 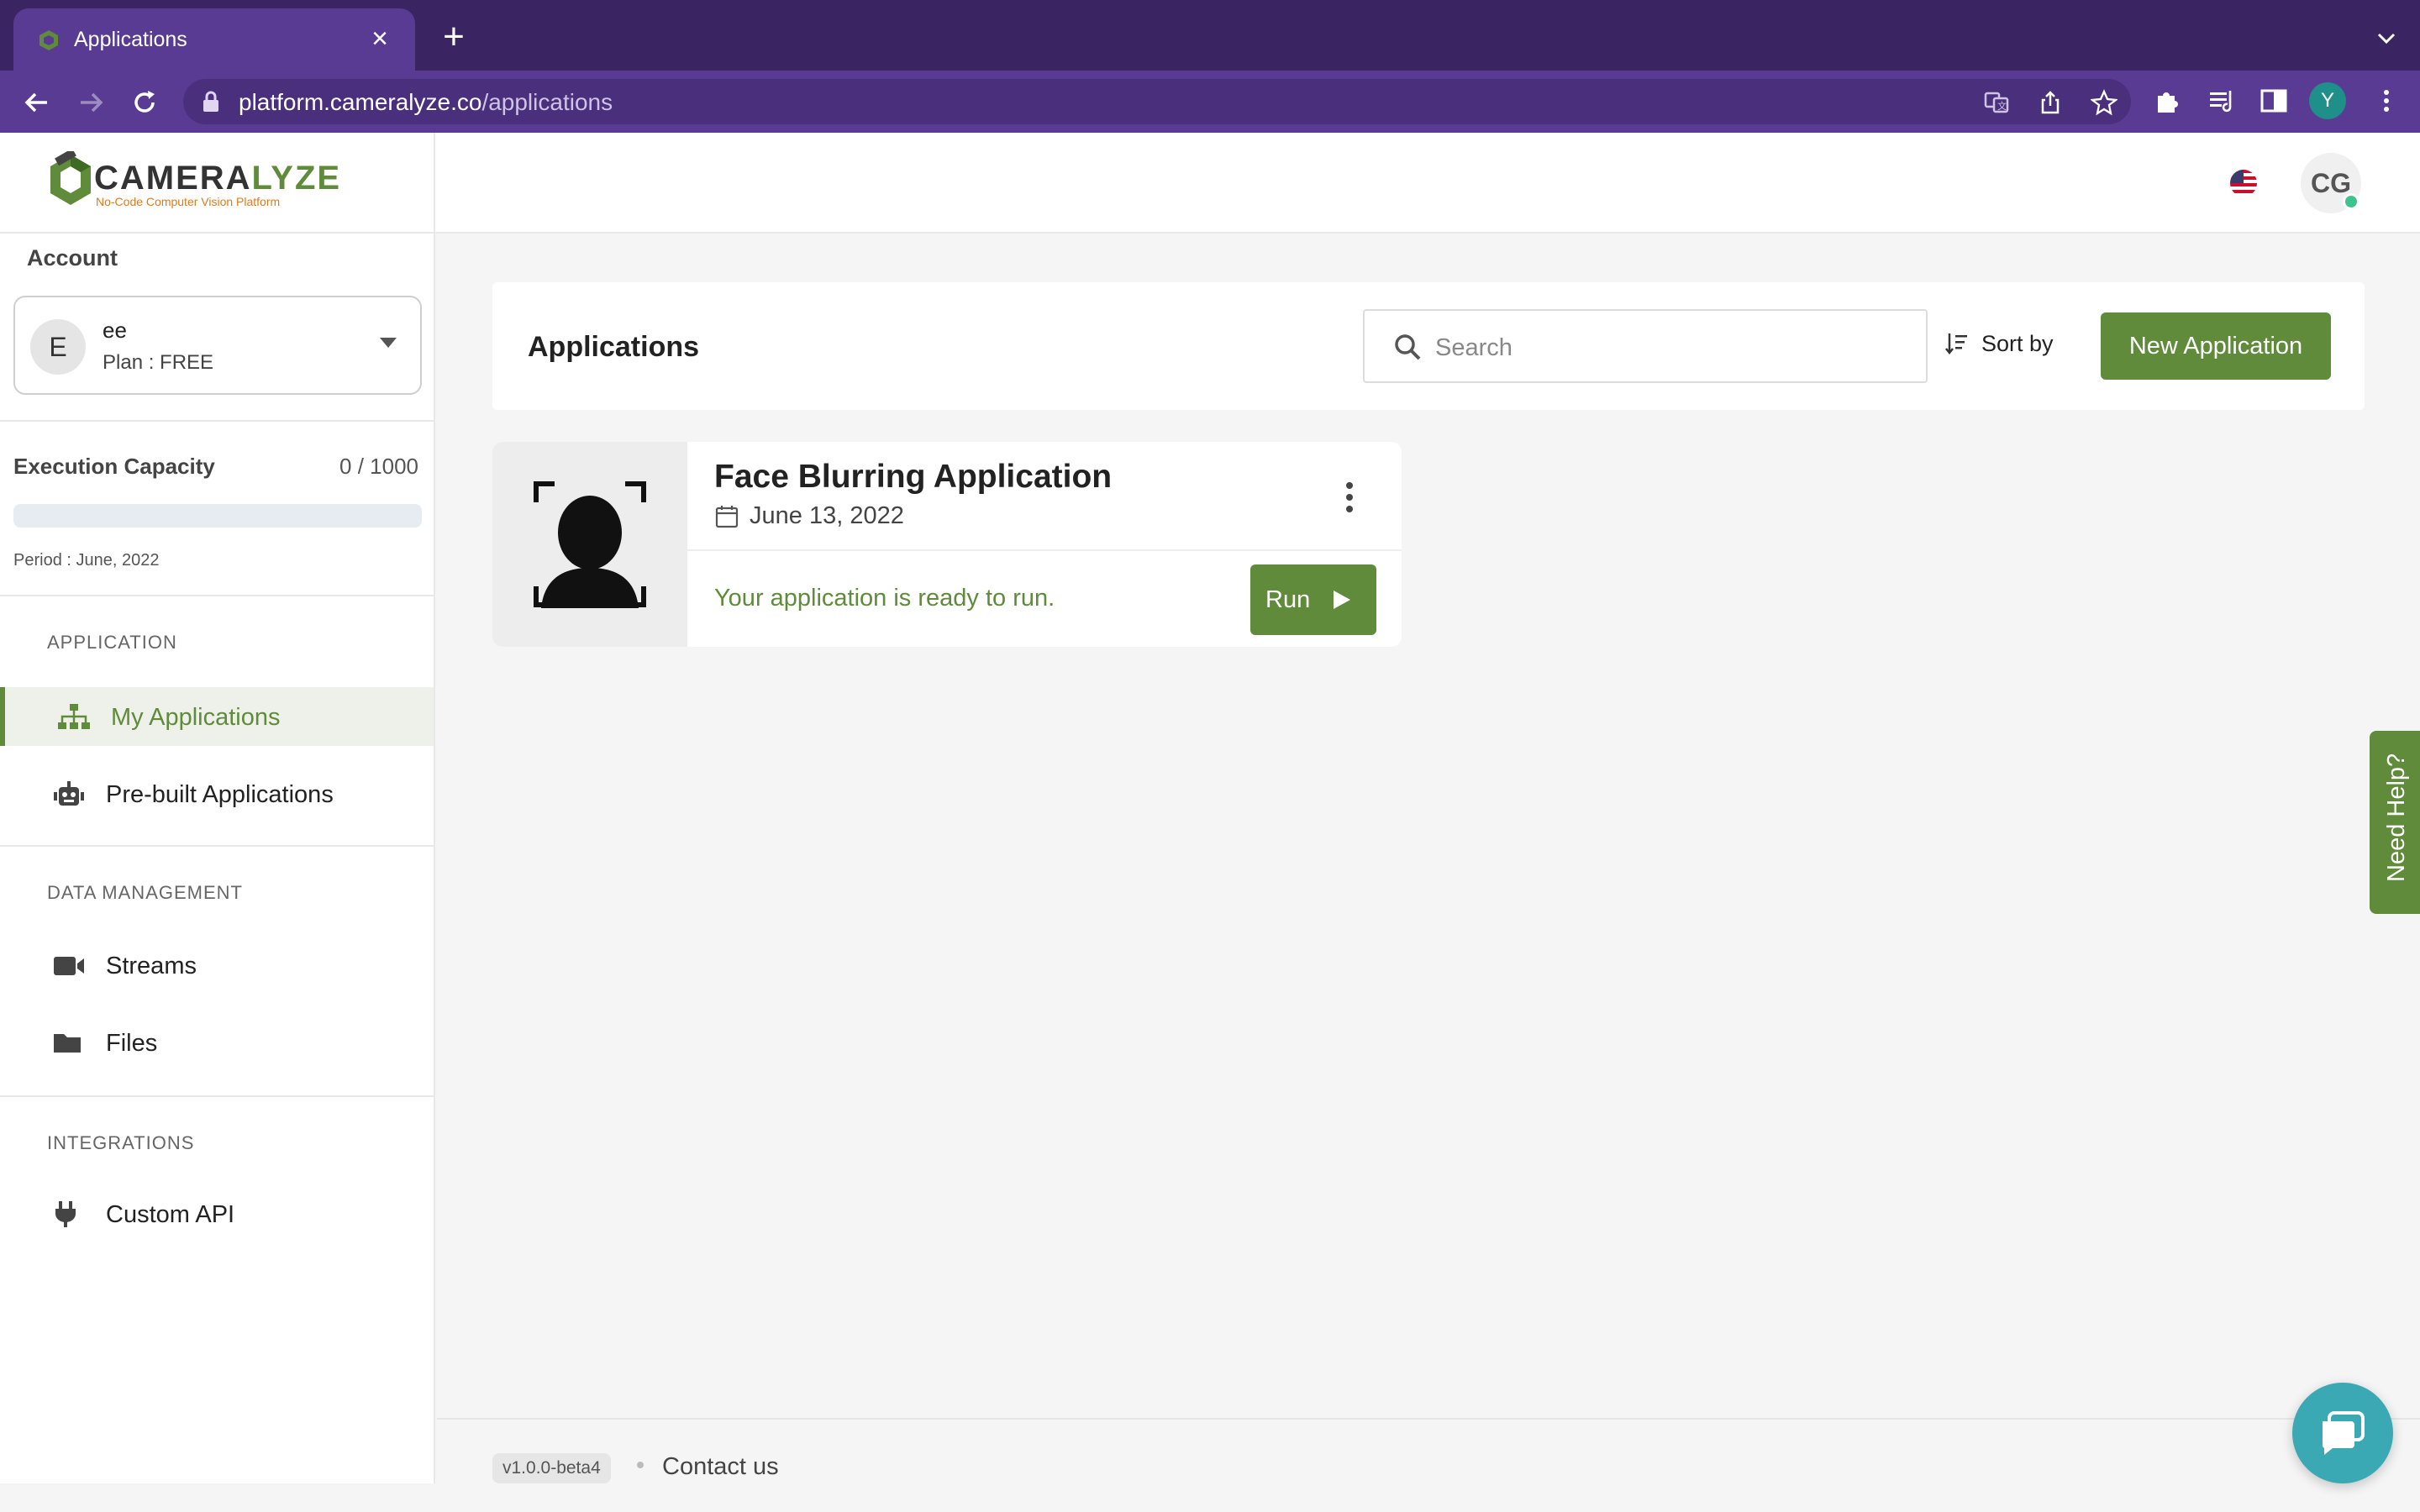 What do you see at coordinates (913, 477) in the screenshot?
I see `application-name: Face Blurring Application` at bounding box center [913, 477].